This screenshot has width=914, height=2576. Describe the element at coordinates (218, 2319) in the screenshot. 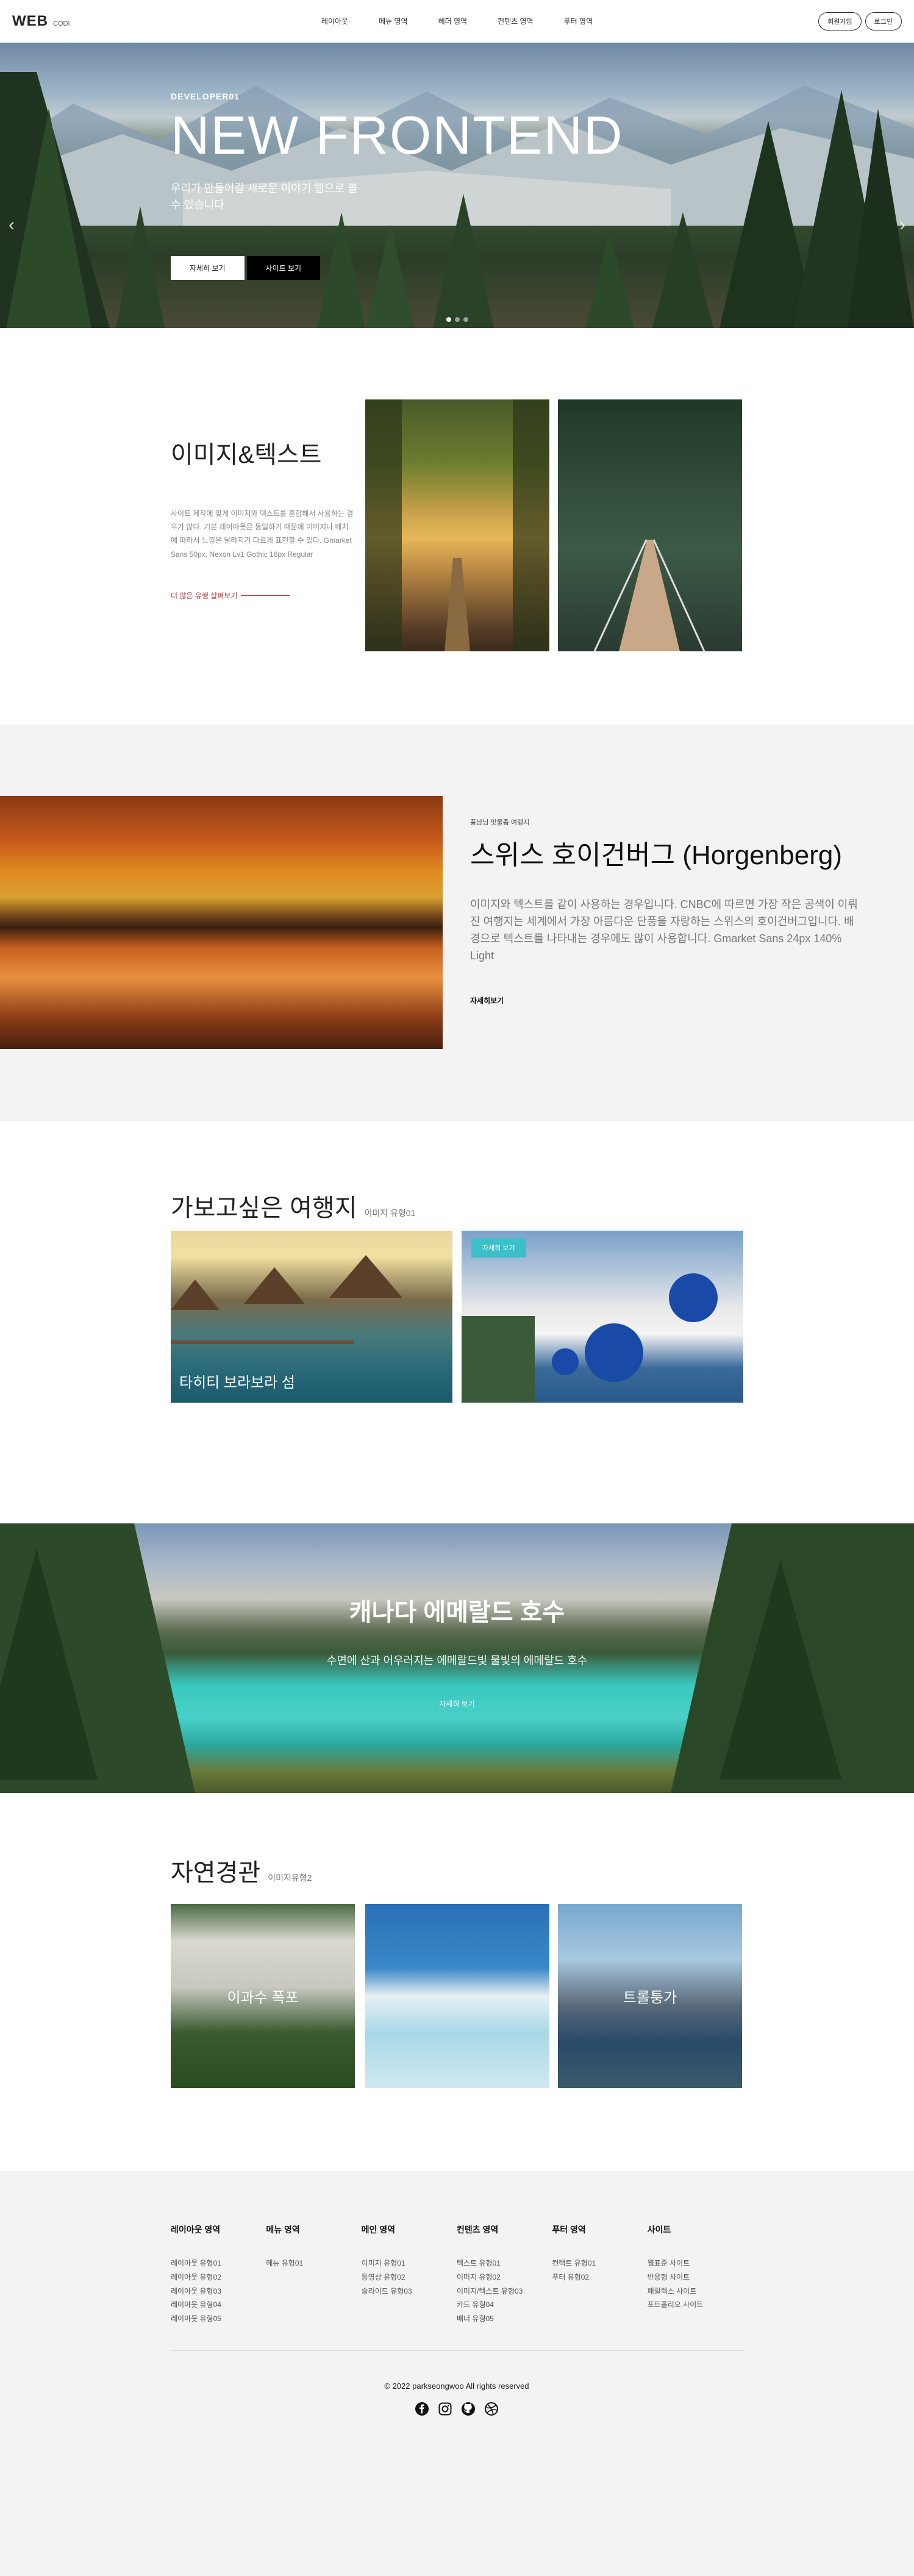

I see `footer-link: 레이아웃 유형05` at that location.